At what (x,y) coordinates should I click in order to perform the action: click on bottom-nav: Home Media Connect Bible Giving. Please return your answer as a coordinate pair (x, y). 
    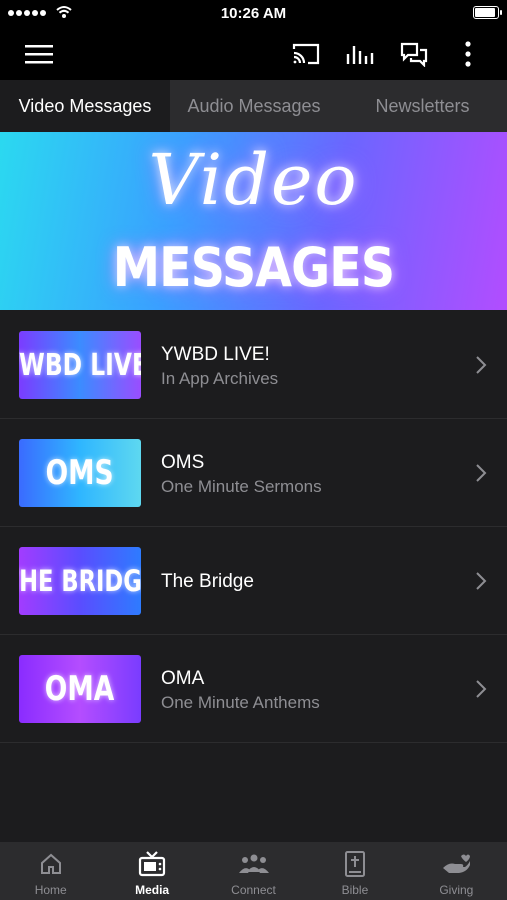
    Looking at the image, I should click on (253, 871).